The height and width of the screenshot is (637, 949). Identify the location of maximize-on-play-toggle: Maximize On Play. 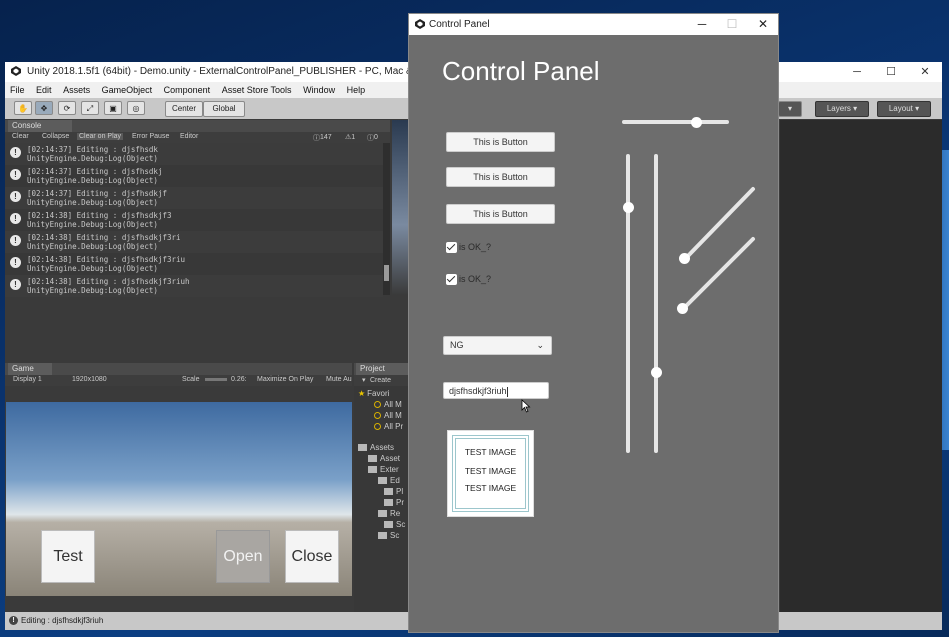
(285, 379).